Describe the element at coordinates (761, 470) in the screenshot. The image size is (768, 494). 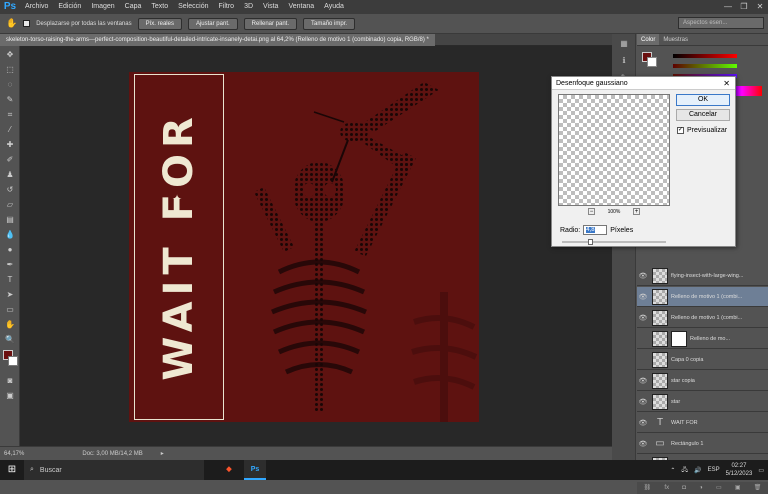
I see `notifications-icon: ▭` at that location.